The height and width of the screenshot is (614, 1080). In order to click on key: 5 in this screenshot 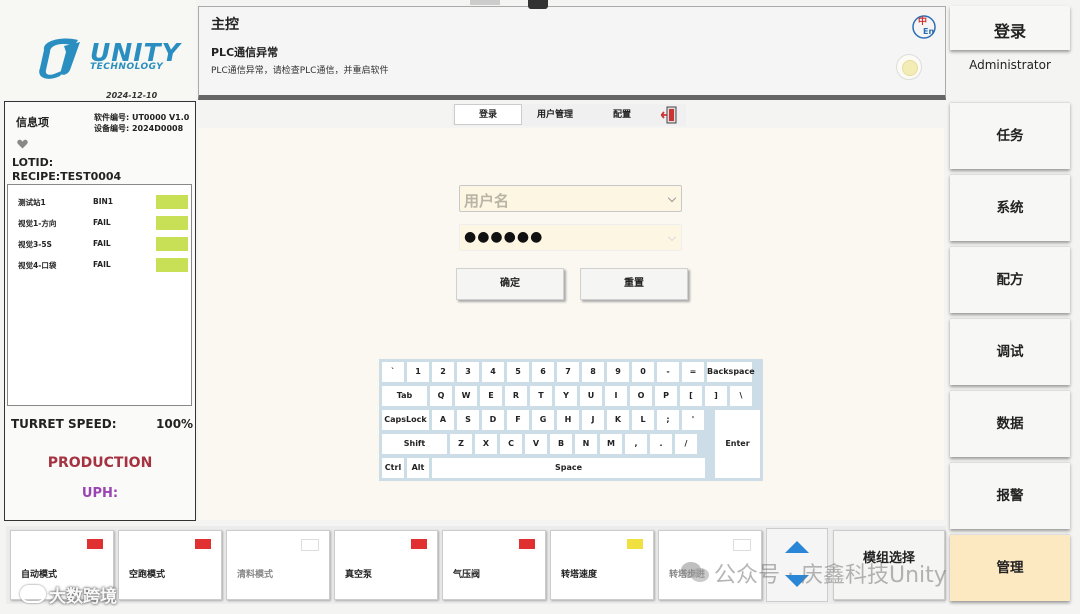, I will do `click(518, 372)`.